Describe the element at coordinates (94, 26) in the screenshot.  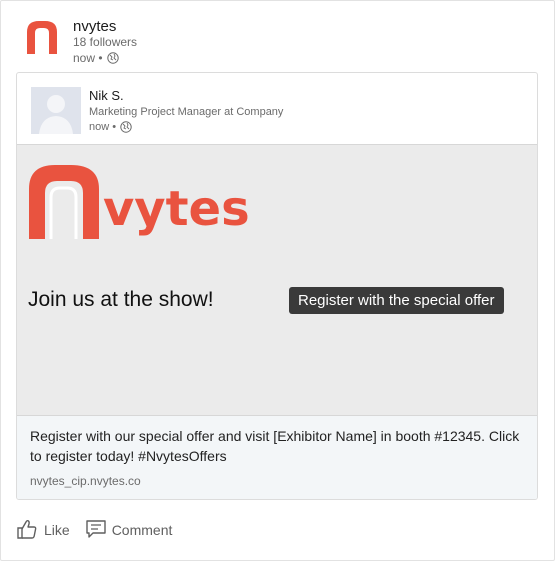
I see `company-name: nvytes` at that location.